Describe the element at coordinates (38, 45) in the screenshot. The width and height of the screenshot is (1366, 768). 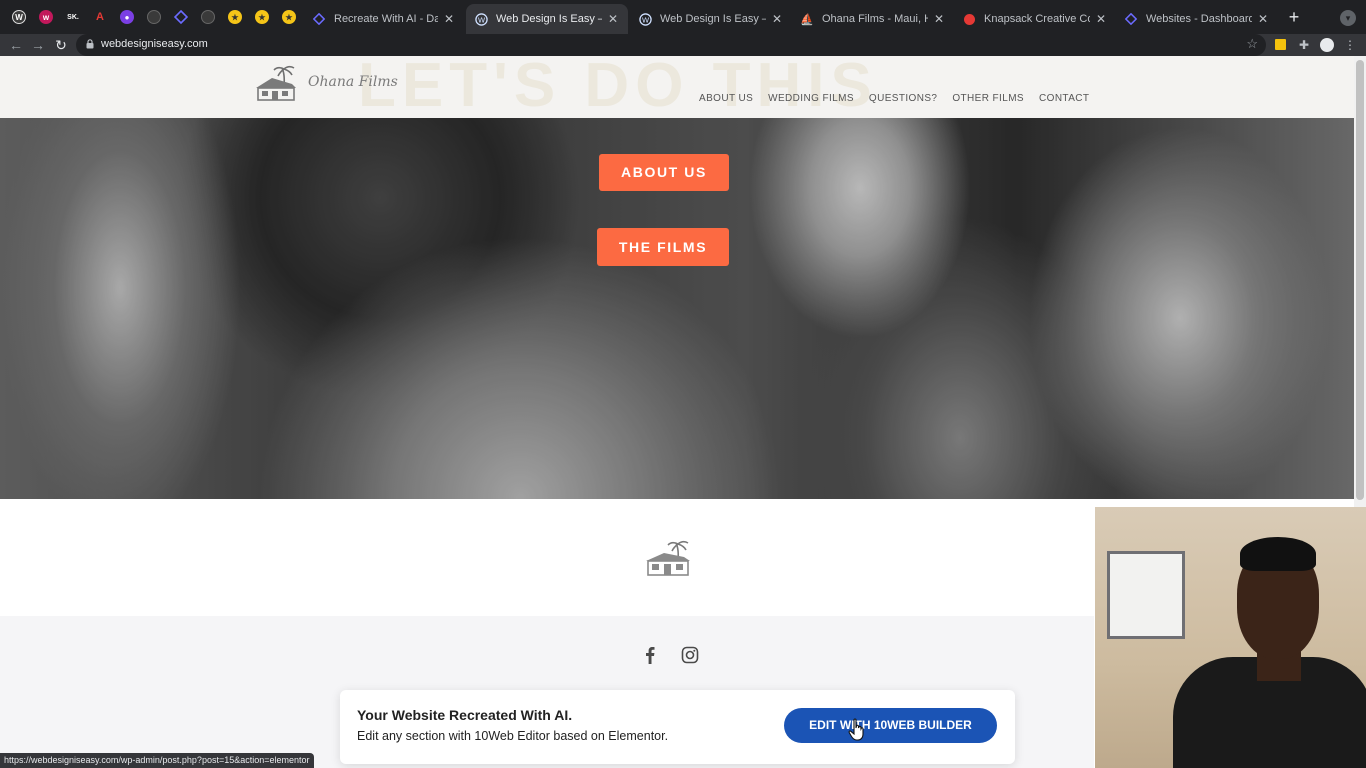
I see `forward-arrow-icon: →` at that location.